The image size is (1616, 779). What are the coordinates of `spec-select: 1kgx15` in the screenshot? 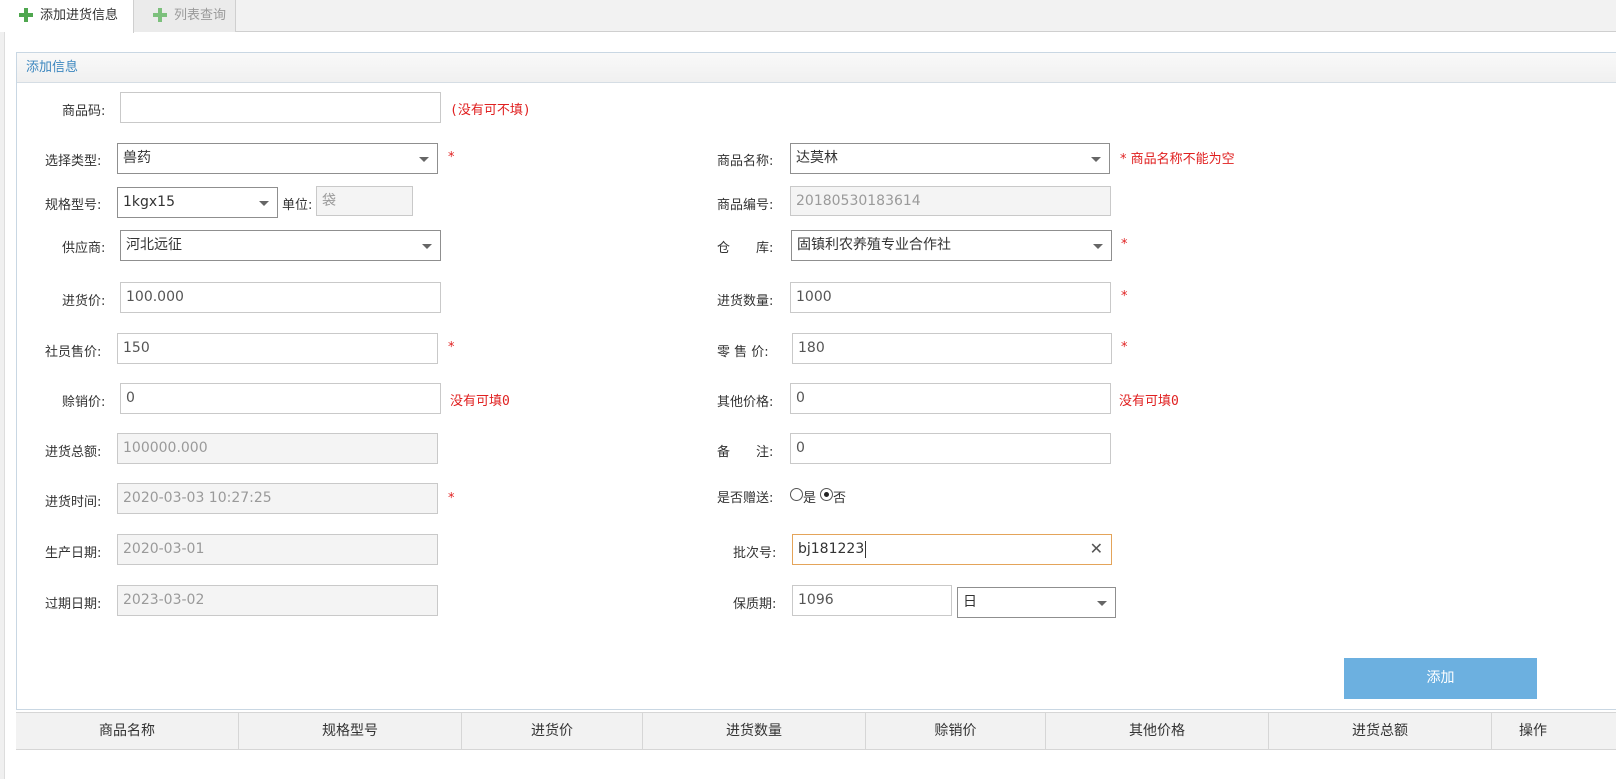 It's located at (197, 202).